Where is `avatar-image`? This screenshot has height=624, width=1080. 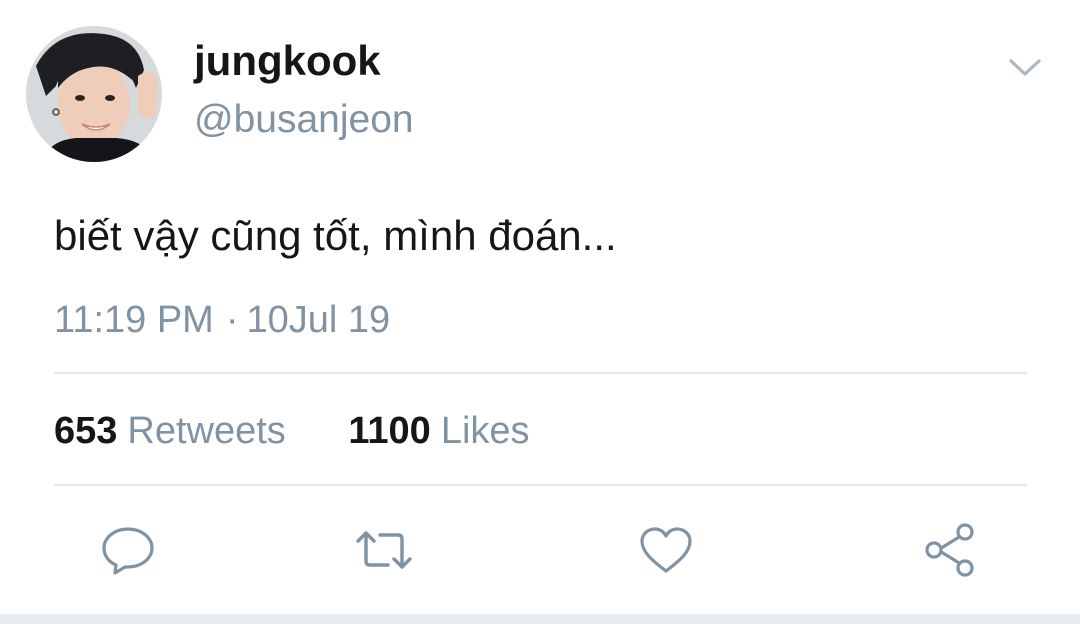
avatar-image is located at coordinates (94, 94).